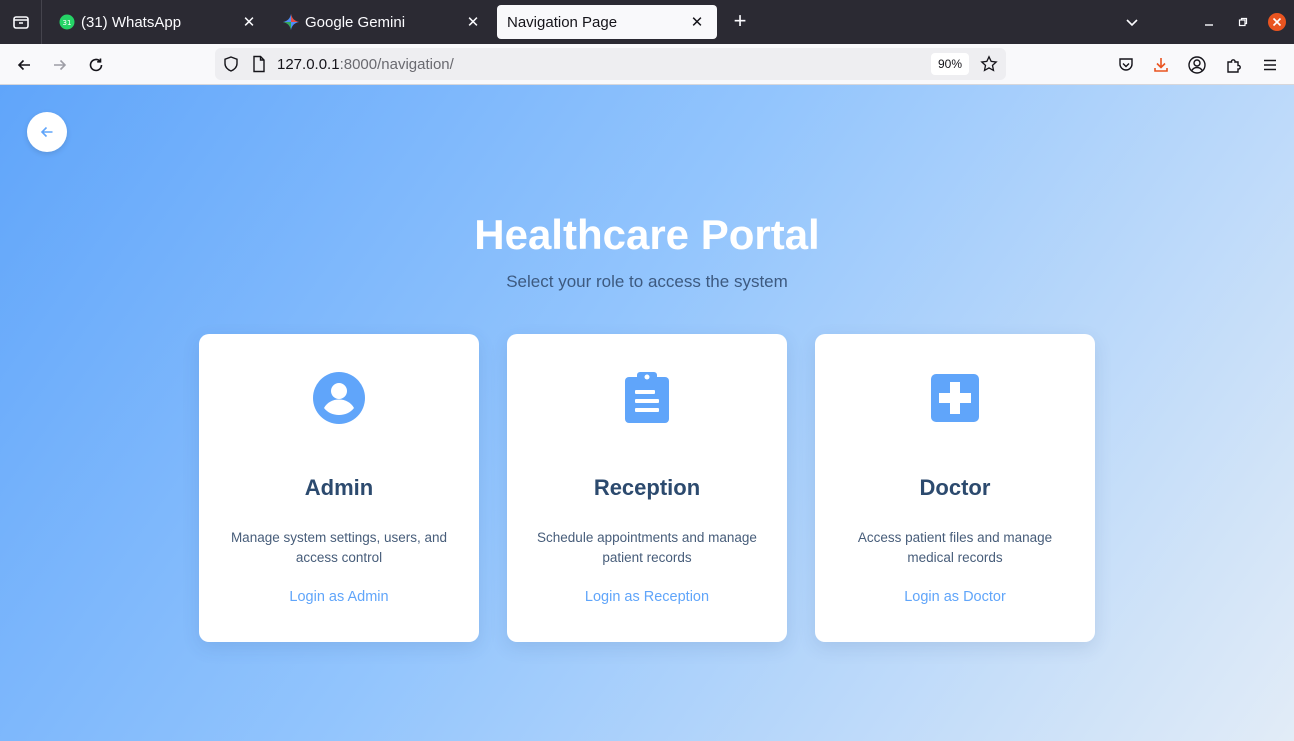 The width and height of the screenshot is (1294, 741). Describe the element at coordinates (1197, 65) in the screenshot. I see `account-icon` at that location.